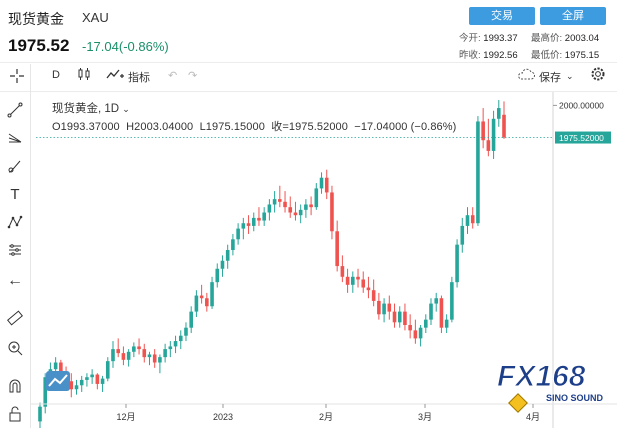 Image resolution: width=617 pixels, height=428 pixels. What do you see at coordinates (326, 417) in the screenshot?
I see `x-tick-label: 2月` at bounding box center [326, 417].